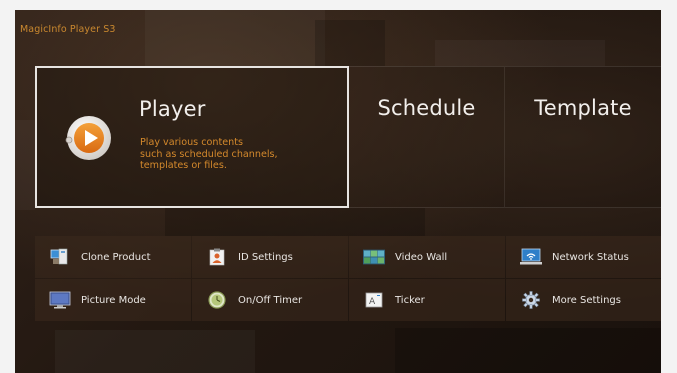 The height and width of the screenshot is (373, 677). I want to click on on-off-timer-button: On/Off Timer, so click(270, 300).